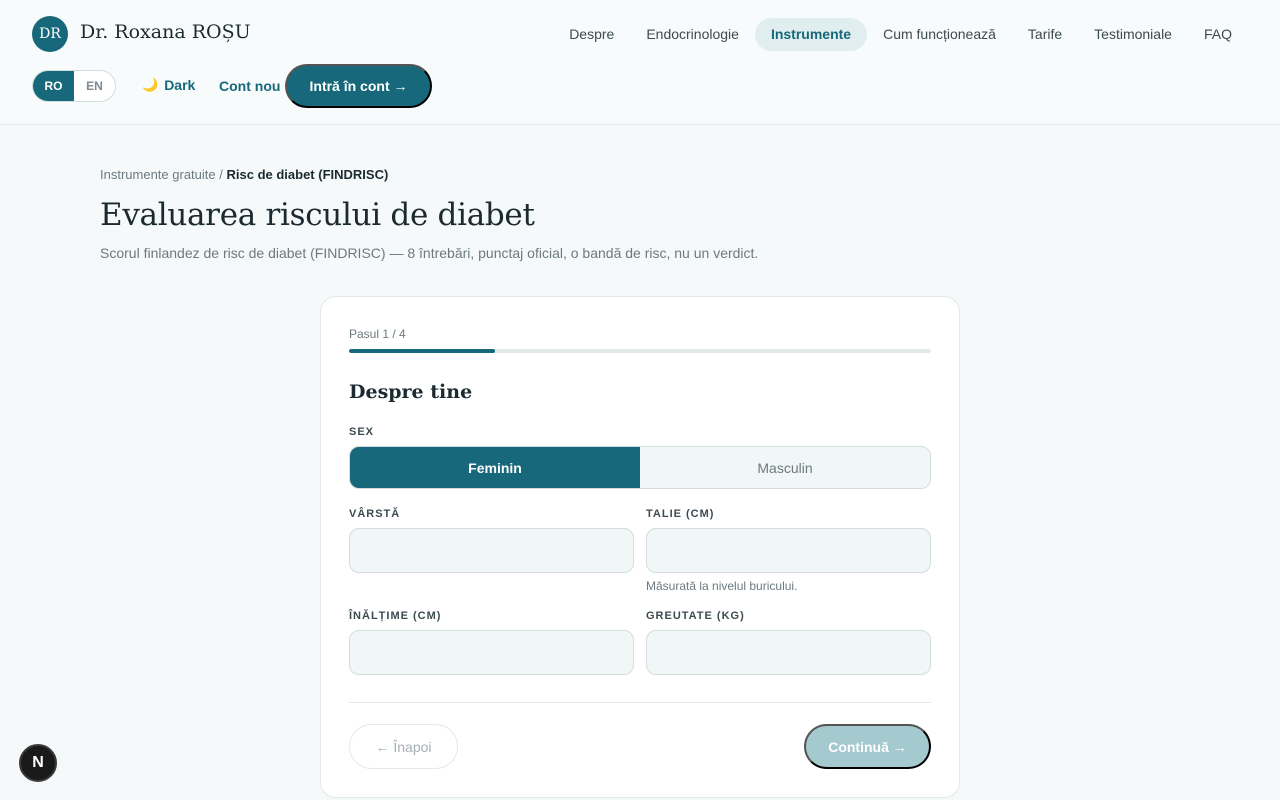  Describe the element at coordinates (491, 652) in the screenshot. I see `height-input` at that location.